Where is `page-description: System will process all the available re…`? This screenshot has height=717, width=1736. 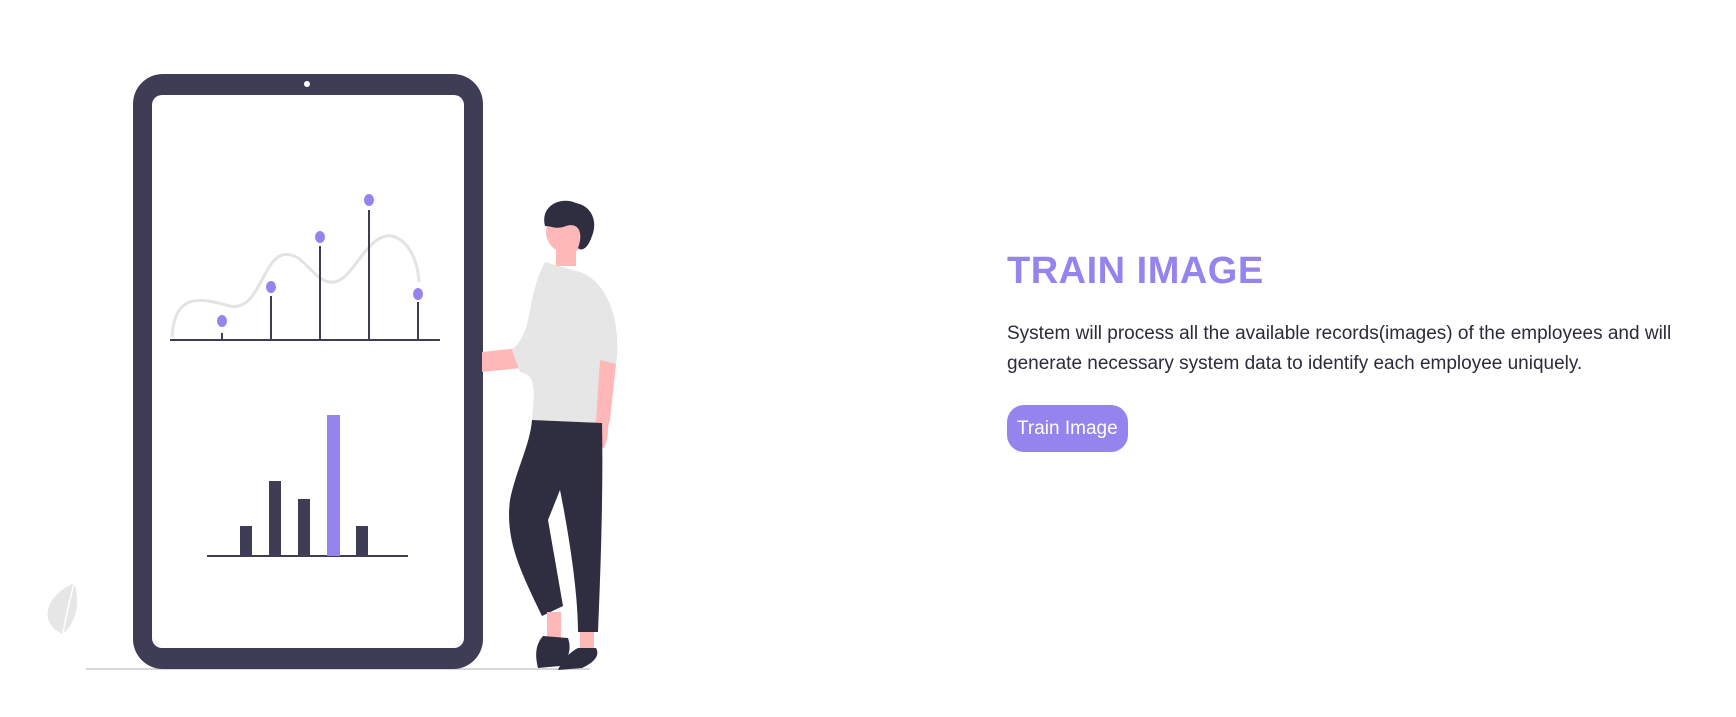
page-description: System will process all the available re… is located at coordinates (1339, 348).